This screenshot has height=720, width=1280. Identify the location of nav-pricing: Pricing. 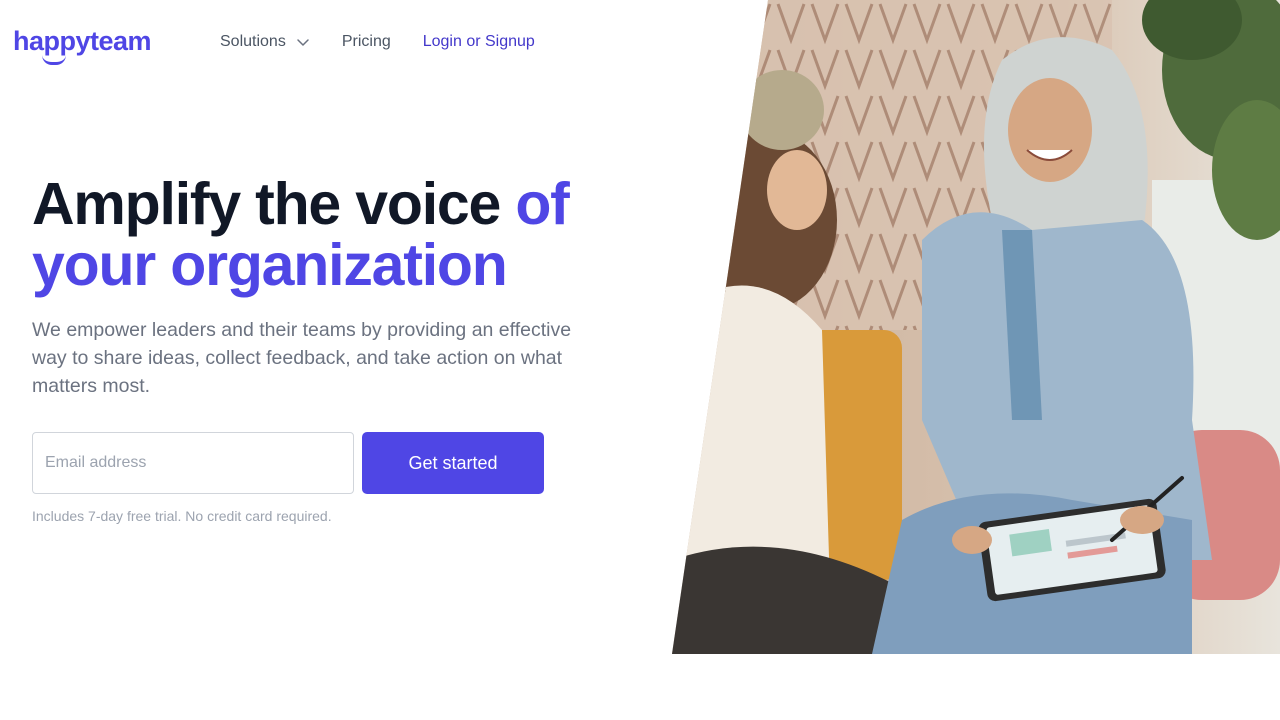
(366, 42).